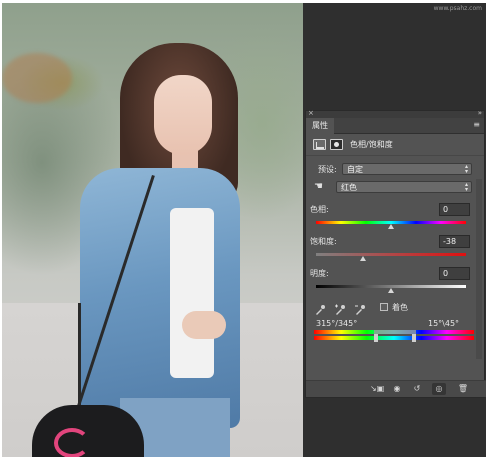 The image size is (486, 460). Describe the element at coordinates (319, 144) in the screenshot. I see `adjustment-layer-icon` at that location.